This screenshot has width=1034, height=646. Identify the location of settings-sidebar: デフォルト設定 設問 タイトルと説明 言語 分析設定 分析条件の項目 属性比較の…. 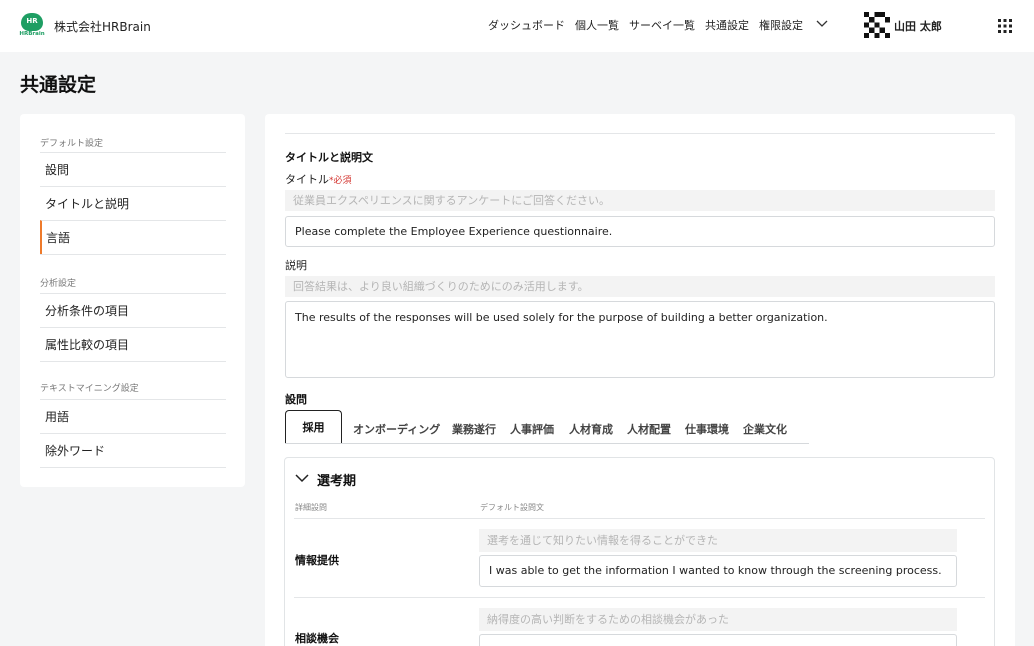
(132, 300).